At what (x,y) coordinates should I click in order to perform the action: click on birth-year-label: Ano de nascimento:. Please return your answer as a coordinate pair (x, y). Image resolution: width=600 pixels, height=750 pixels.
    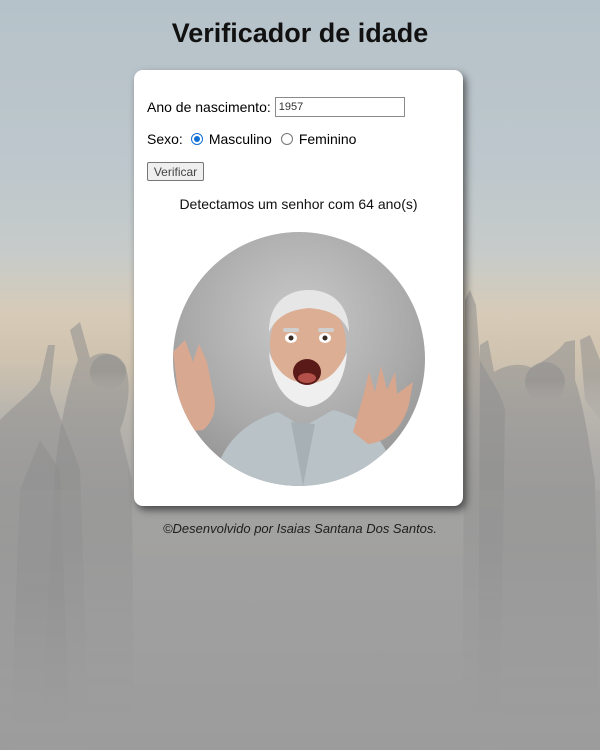
    Looking at the image, I should click on (209, 107).